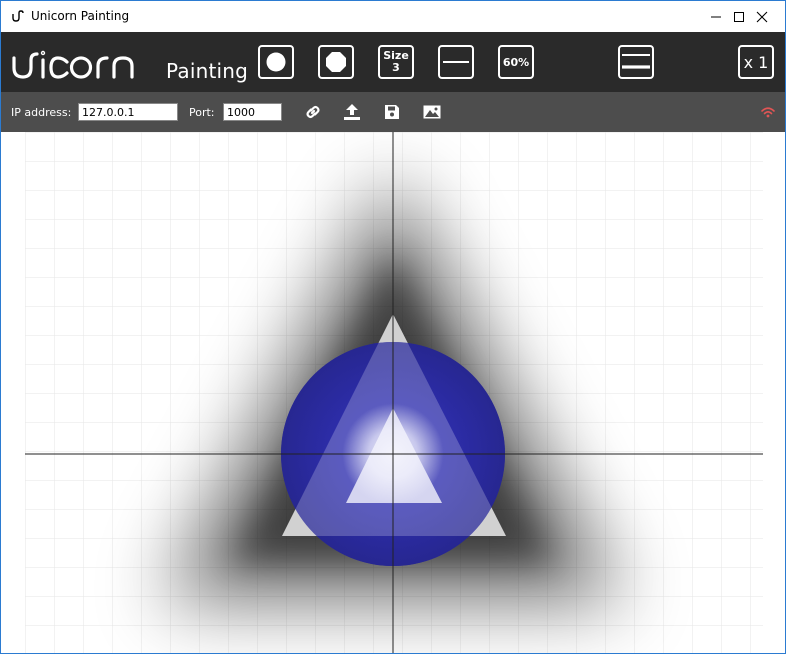 This screenshot has height=654, width=786. Describe the element at coordinates (86, 65) in the screenshot. I see `unicorn-logo` at that location.